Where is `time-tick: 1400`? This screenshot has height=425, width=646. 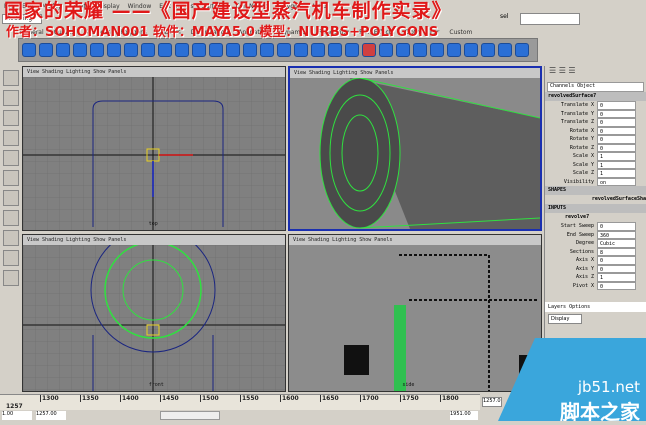
time-tick: 1400 is located at coordinates (129, 398).